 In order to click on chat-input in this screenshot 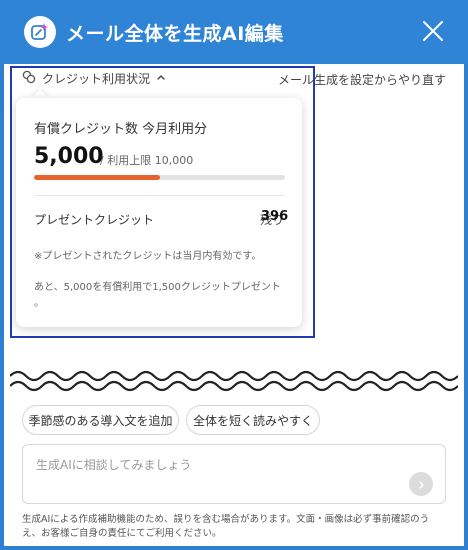, I will do `click(234, 474)`.